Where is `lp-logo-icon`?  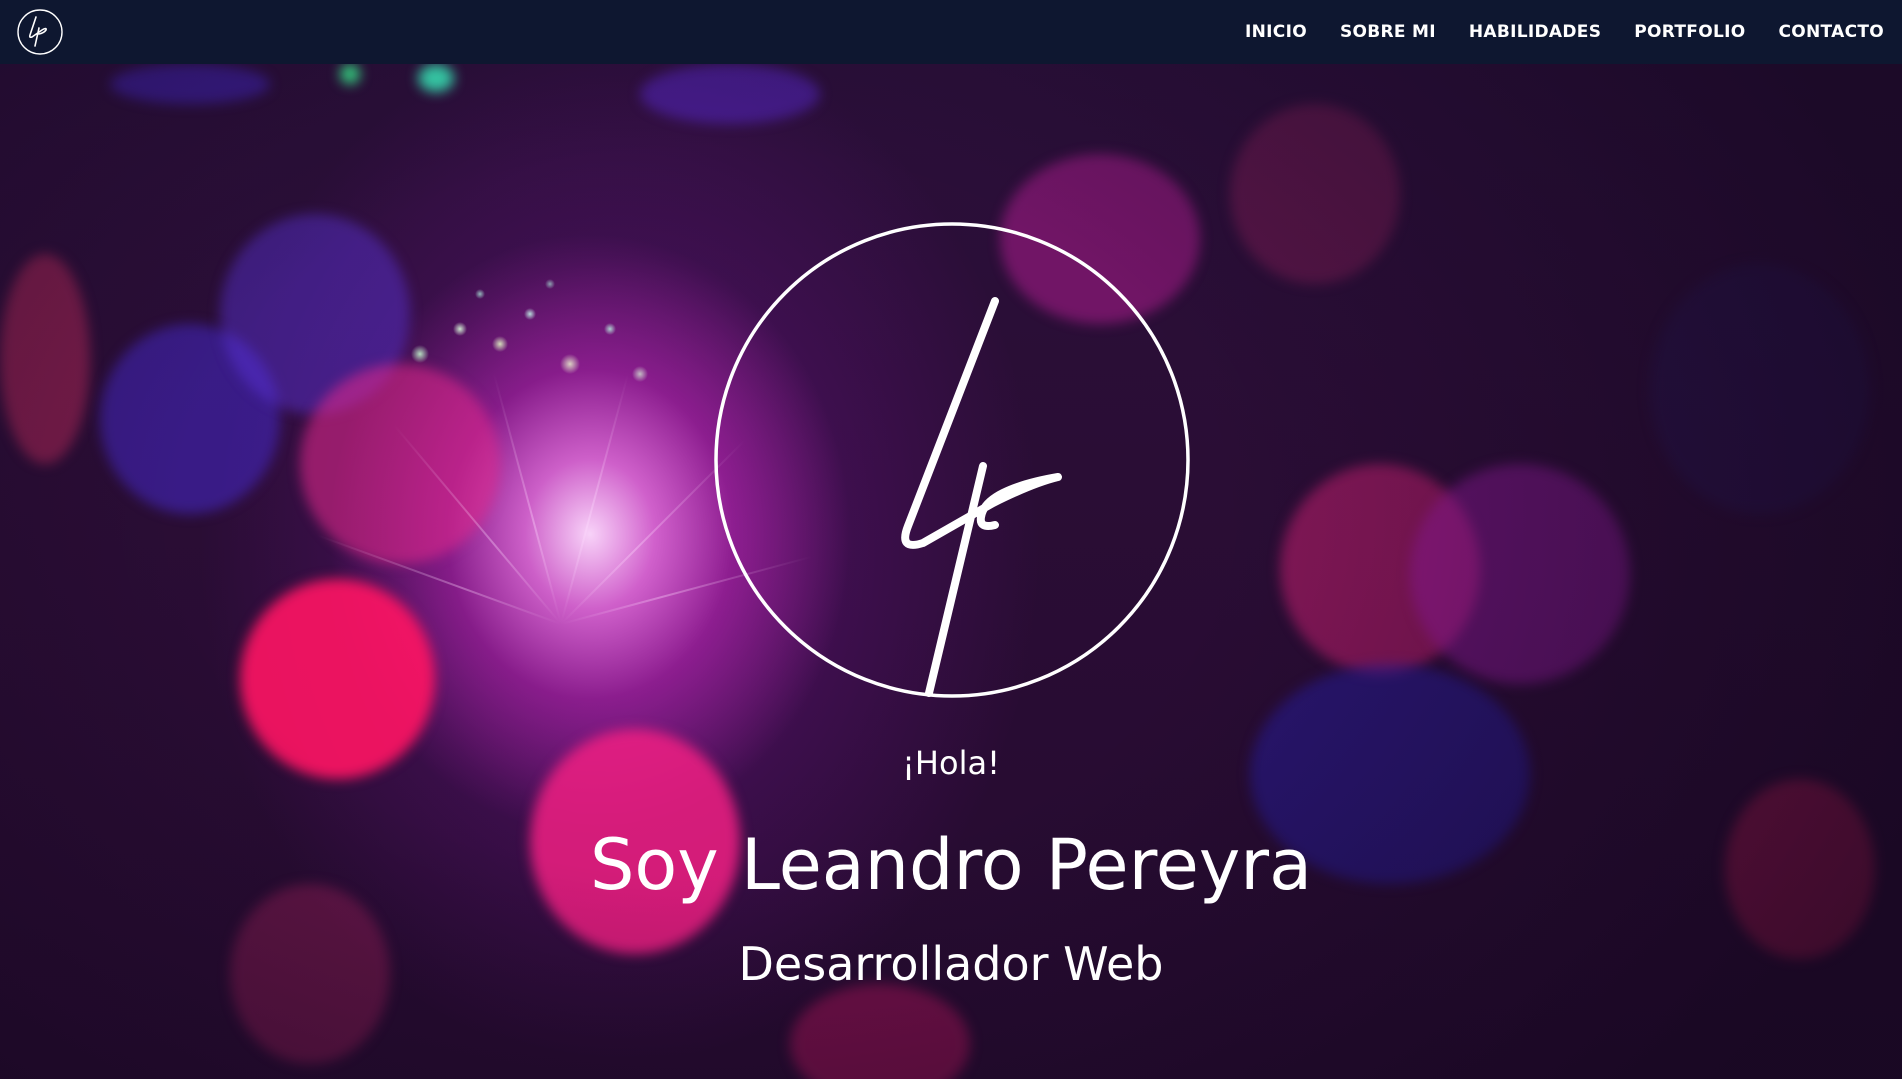
lp-logo-icon is located at coordinates (40, 32).